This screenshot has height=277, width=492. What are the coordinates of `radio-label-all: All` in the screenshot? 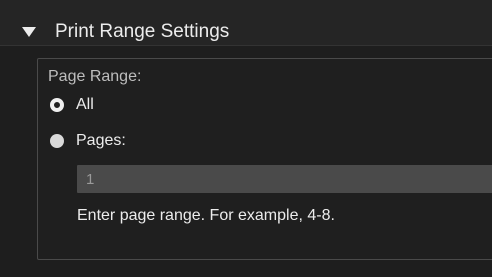 It's located at (85, 104).